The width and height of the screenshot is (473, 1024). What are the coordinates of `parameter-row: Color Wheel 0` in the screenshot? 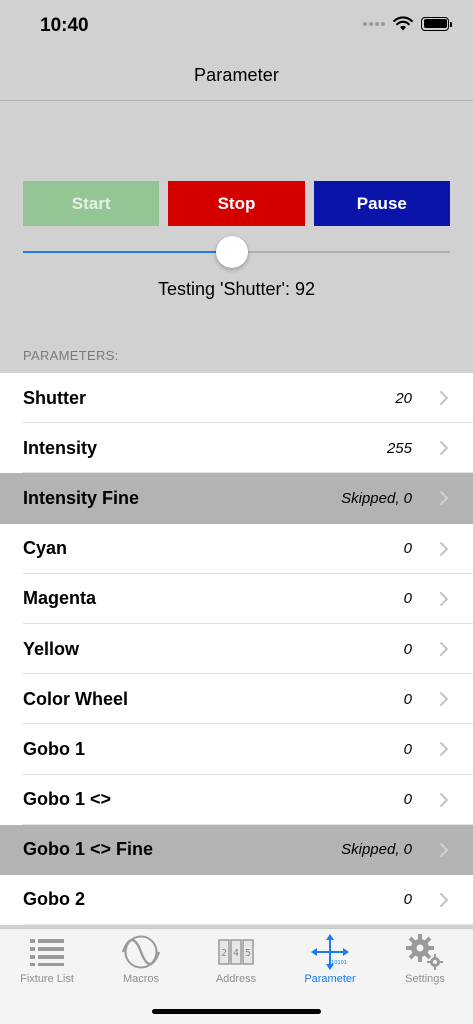 It's located at (236, 699).